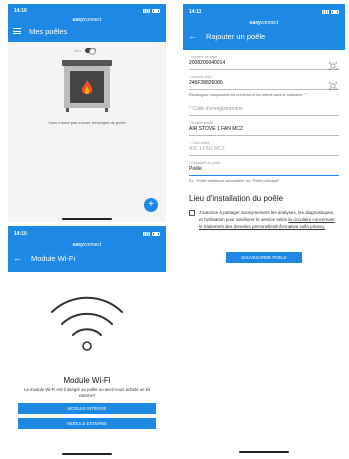  I want to click on page-title: Mes poêles, so click(48, 31).